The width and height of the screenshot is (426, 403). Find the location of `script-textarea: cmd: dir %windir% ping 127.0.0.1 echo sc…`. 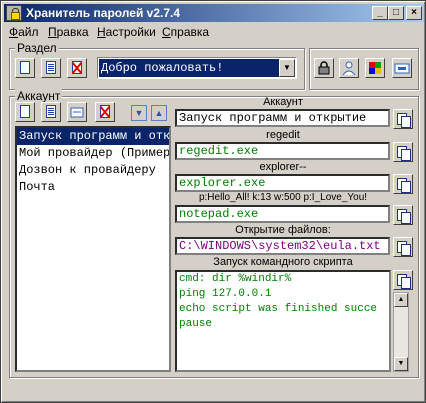

script-textarea: cmd: dir %windir% ping 127.0.0.1 echo sc… is located at coordinates (283, 321).